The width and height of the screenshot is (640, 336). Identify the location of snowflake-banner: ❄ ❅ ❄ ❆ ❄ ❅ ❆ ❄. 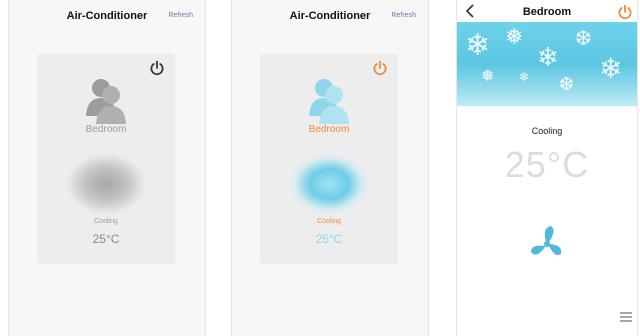
(547, 64).